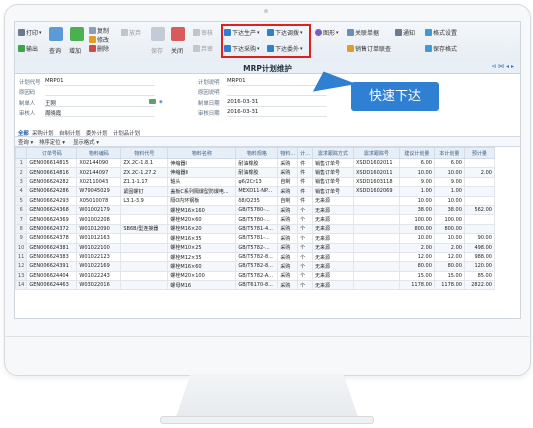 This screenshot has height=428, width=533. Describe the element at coordinates (369, 48) in the screenshot. I see `related-order-button: 销售订单联查` at that location.